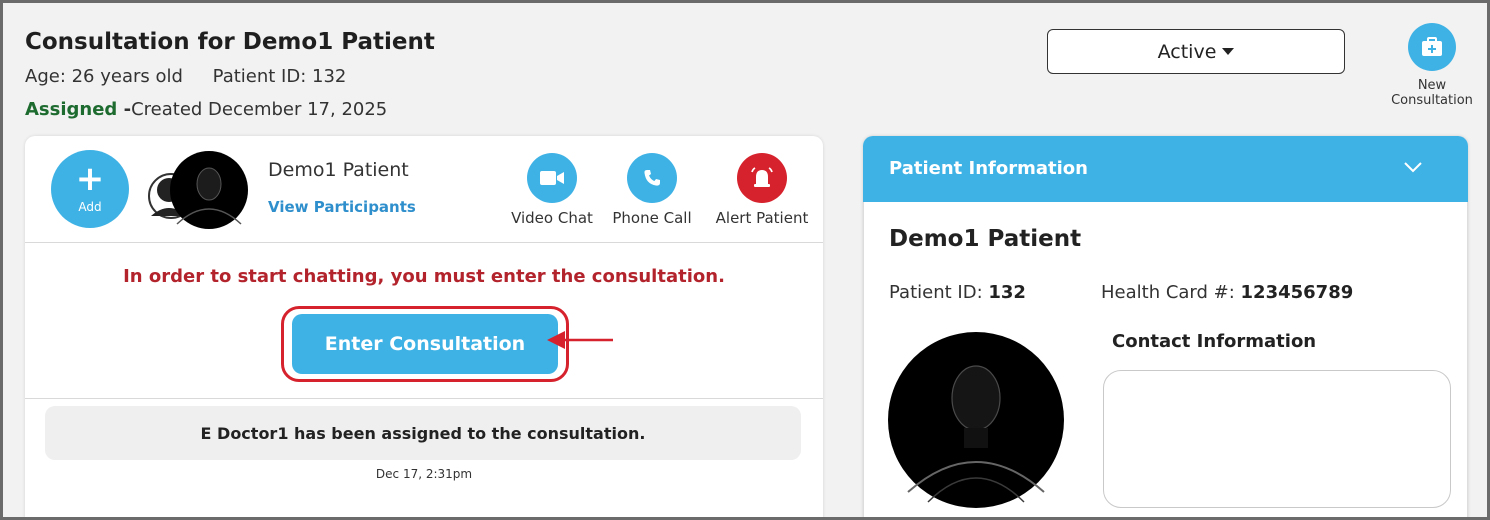  I want to click on participants-avatar, so click(199, 190).